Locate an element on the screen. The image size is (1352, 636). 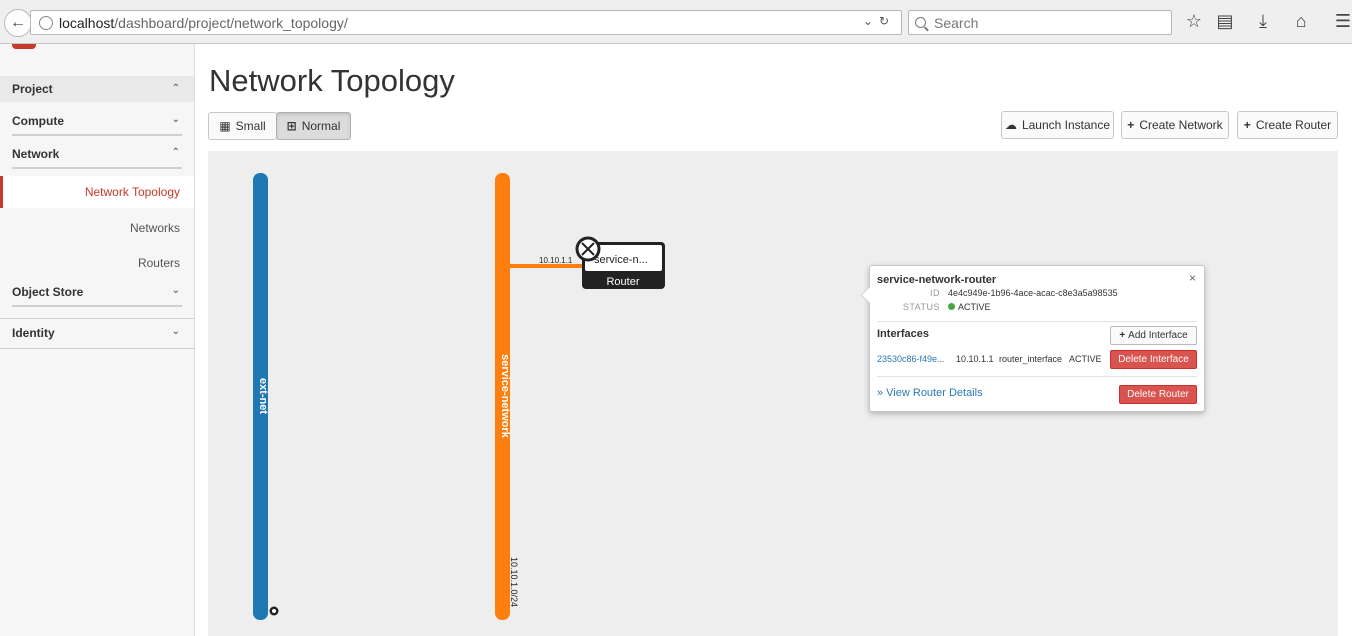
popup-id-value: 4e4c949e-1b96-4ace-acac-c8e3a5a98535 is located at coordinates (1033, 293).